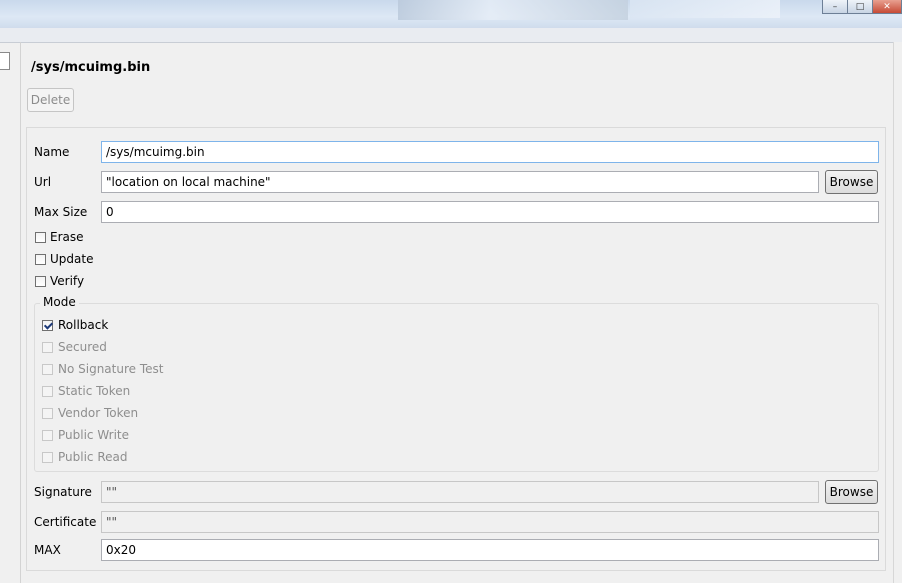 This screenshot has width=902, height=583. Describe the element at coordinates (887, 7) in the screenshot. I see `close-icon: ✕` at that location.